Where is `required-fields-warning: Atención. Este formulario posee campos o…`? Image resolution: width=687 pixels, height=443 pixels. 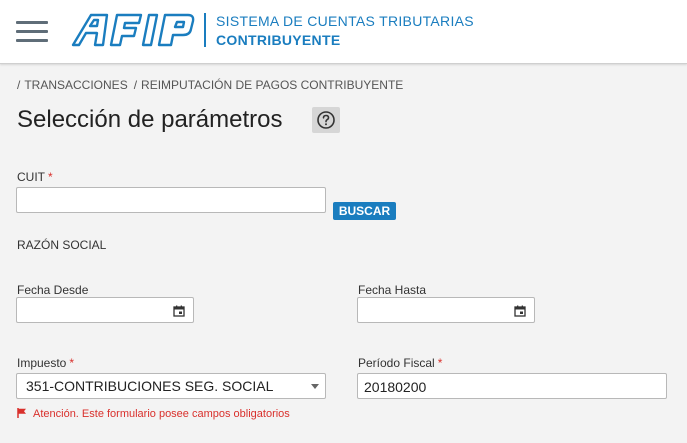
required-fields-warning: Atención. Este formulario posee campos o… is located at coordinates (153, 414).